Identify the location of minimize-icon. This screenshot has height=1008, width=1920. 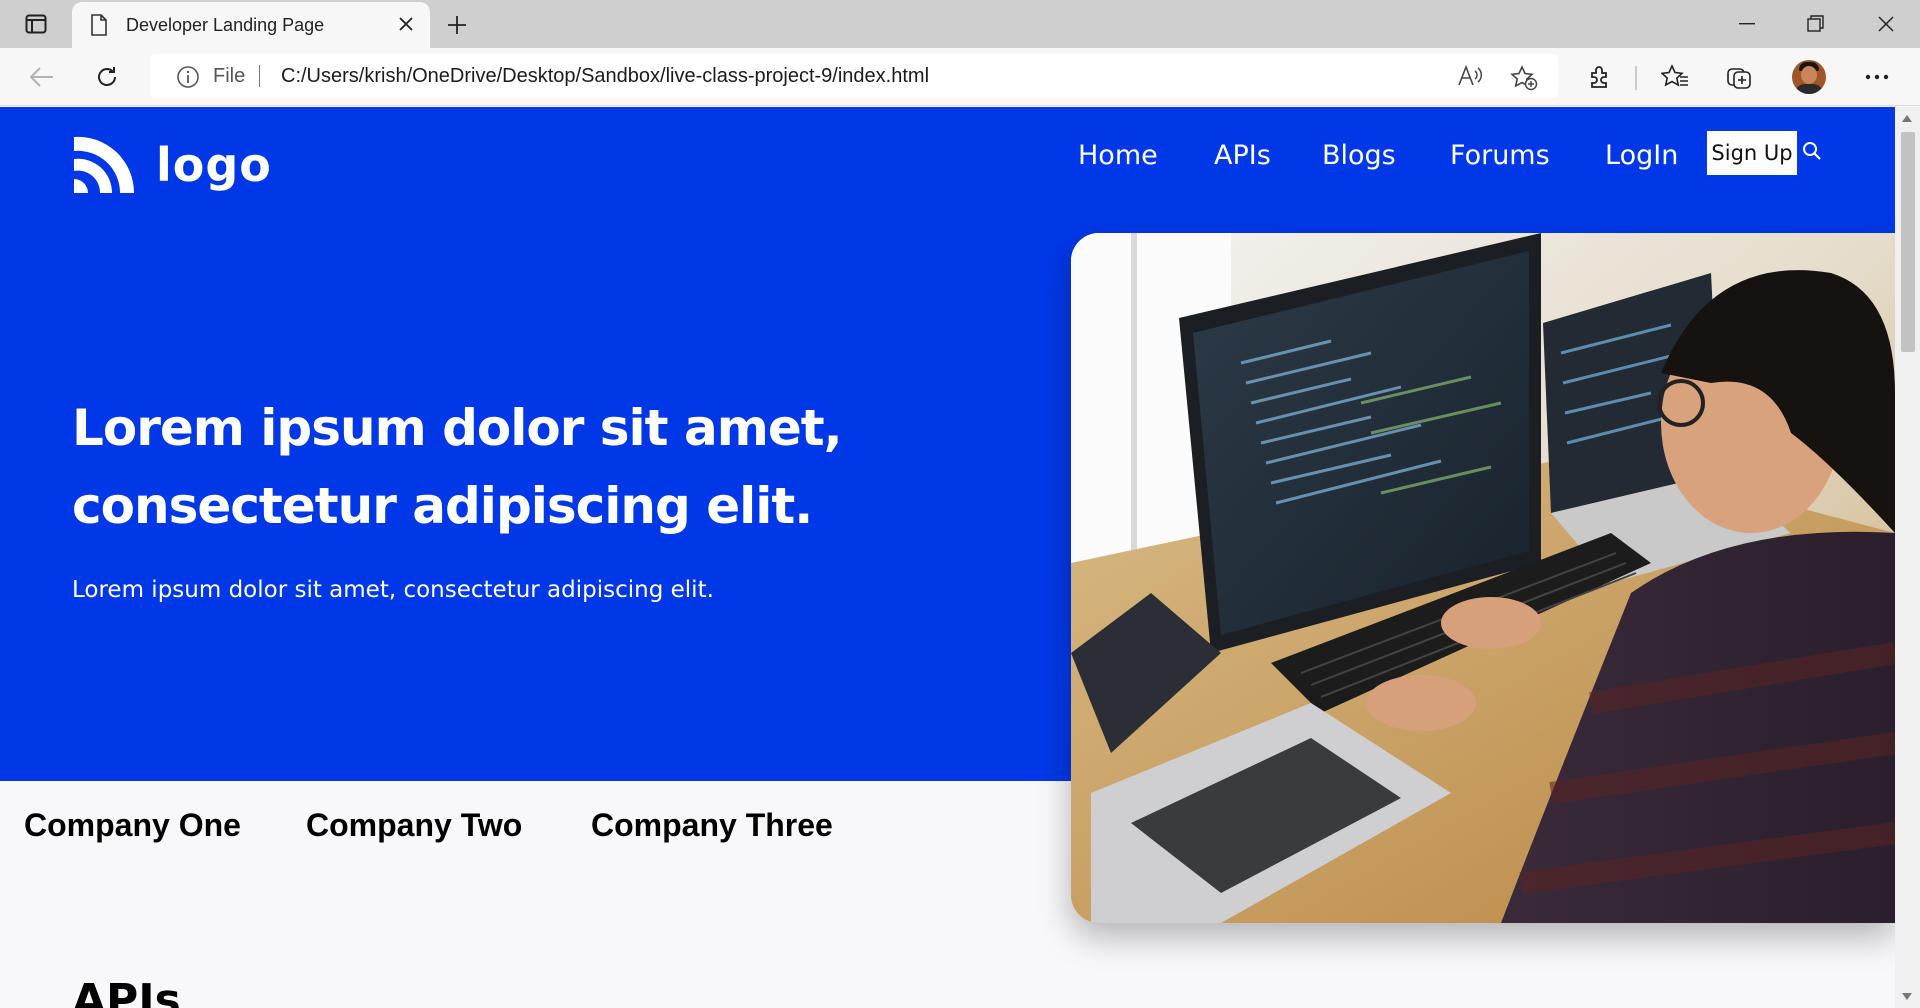
(1747, 24).